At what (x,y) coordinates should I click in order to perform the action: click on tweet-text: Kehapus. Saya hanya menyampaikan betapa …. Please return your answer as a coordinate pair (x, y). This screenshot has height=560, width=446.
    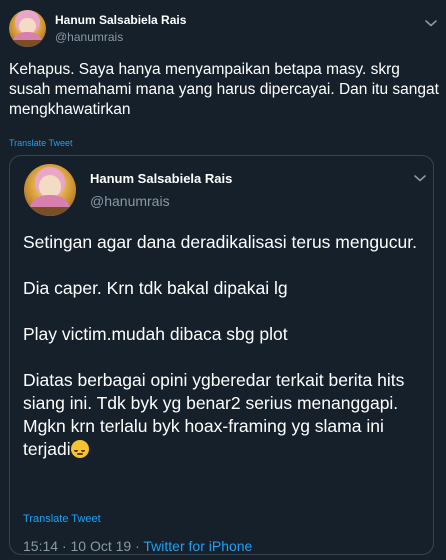
    Looking at the image, I should click on (224, 89).